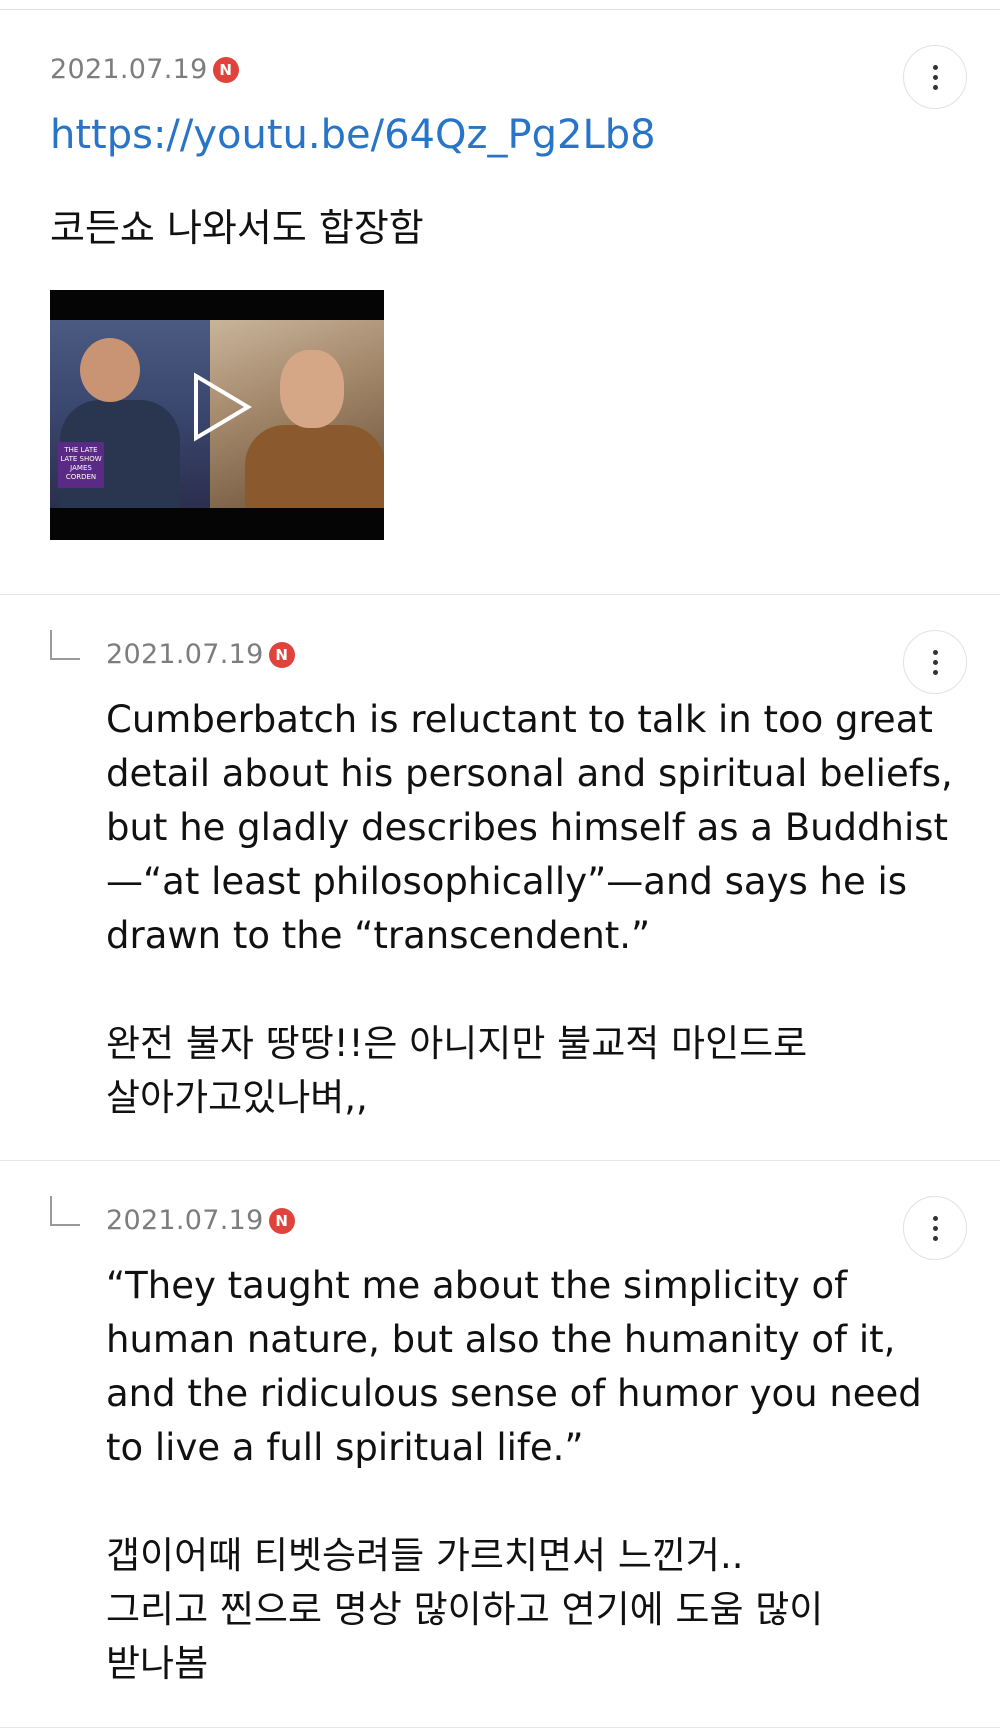  Describe the element at coordinates (237, 228) in the screenshot. I see `comment-text: 코든쇼 나와서도 합장함` at that location.